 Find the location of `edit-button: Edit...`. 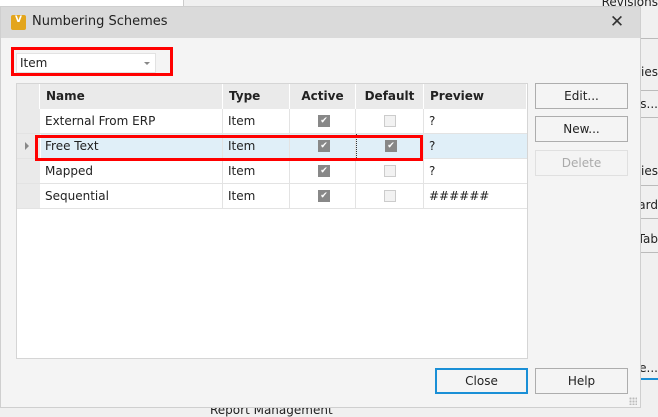

edit-button: Edit... is located at coordinates (581, 96).